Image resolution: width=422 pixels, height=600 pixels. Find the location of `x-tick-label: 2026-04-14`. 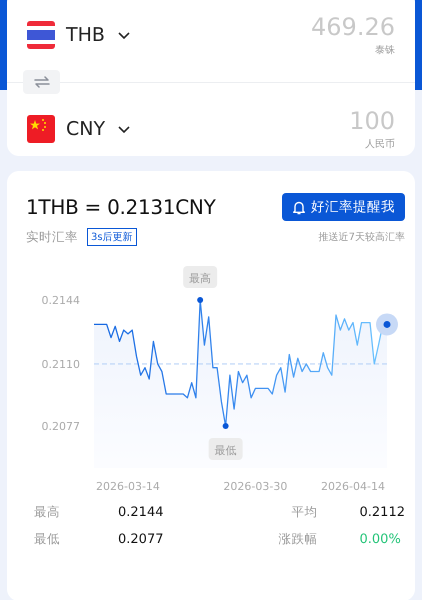

x-tick-label: 2026-04-14 is located at coordinates (353, 486).